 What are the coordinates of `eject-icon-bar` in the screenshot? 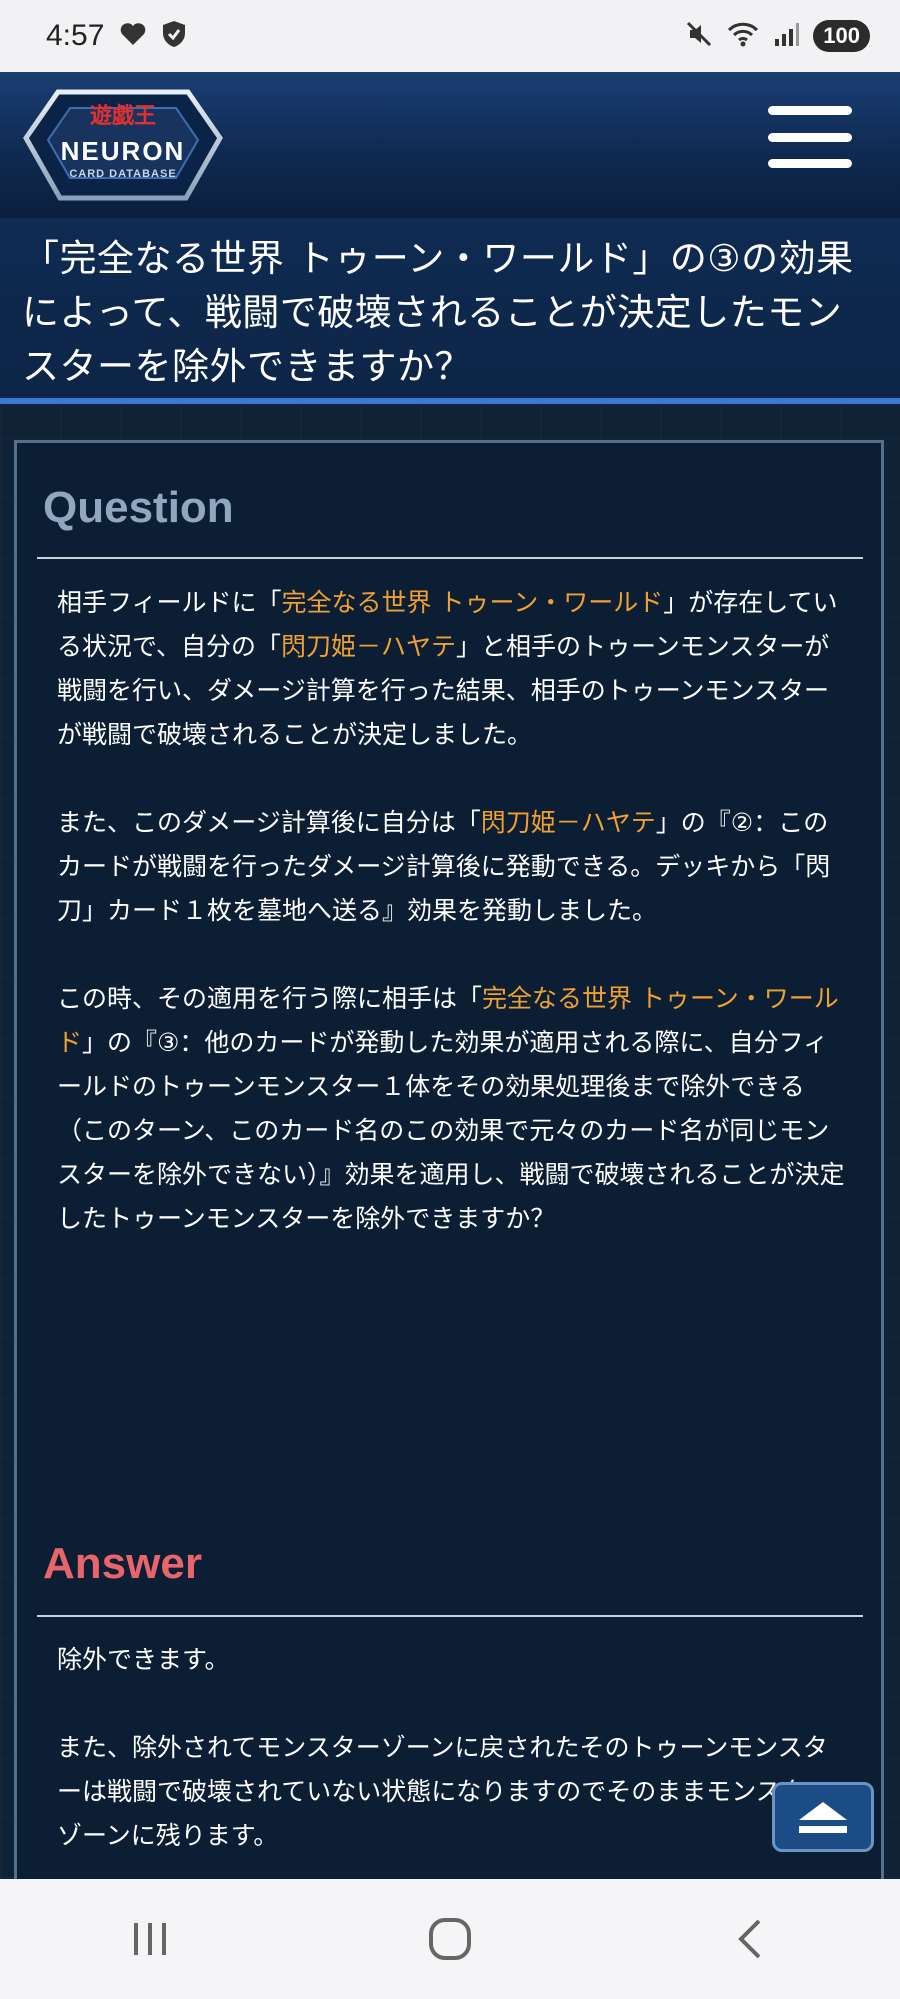 It's located at (823, 1829).